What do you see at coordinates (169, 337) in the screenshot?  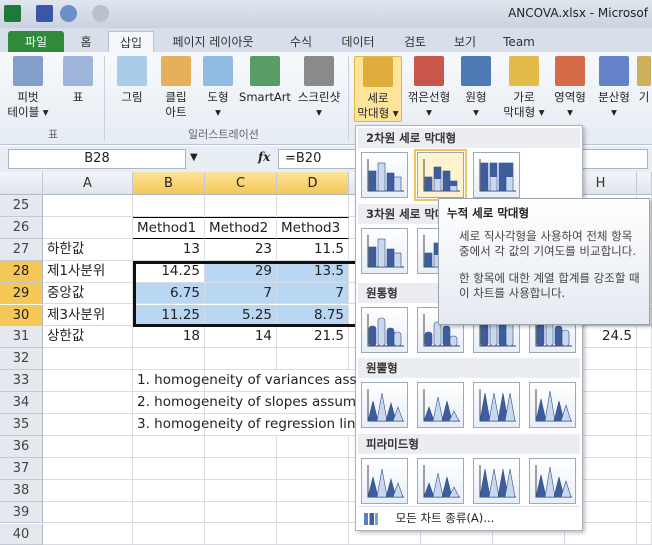 I see `cell: 18` at bounding box center [169, 337].